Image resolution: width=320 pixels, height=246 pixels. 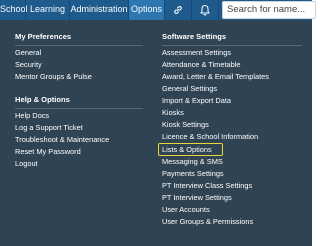 I want to click on menu-item-pt-interview-class-settings: PT Interview Class Settings, so click(x=207, y=185).